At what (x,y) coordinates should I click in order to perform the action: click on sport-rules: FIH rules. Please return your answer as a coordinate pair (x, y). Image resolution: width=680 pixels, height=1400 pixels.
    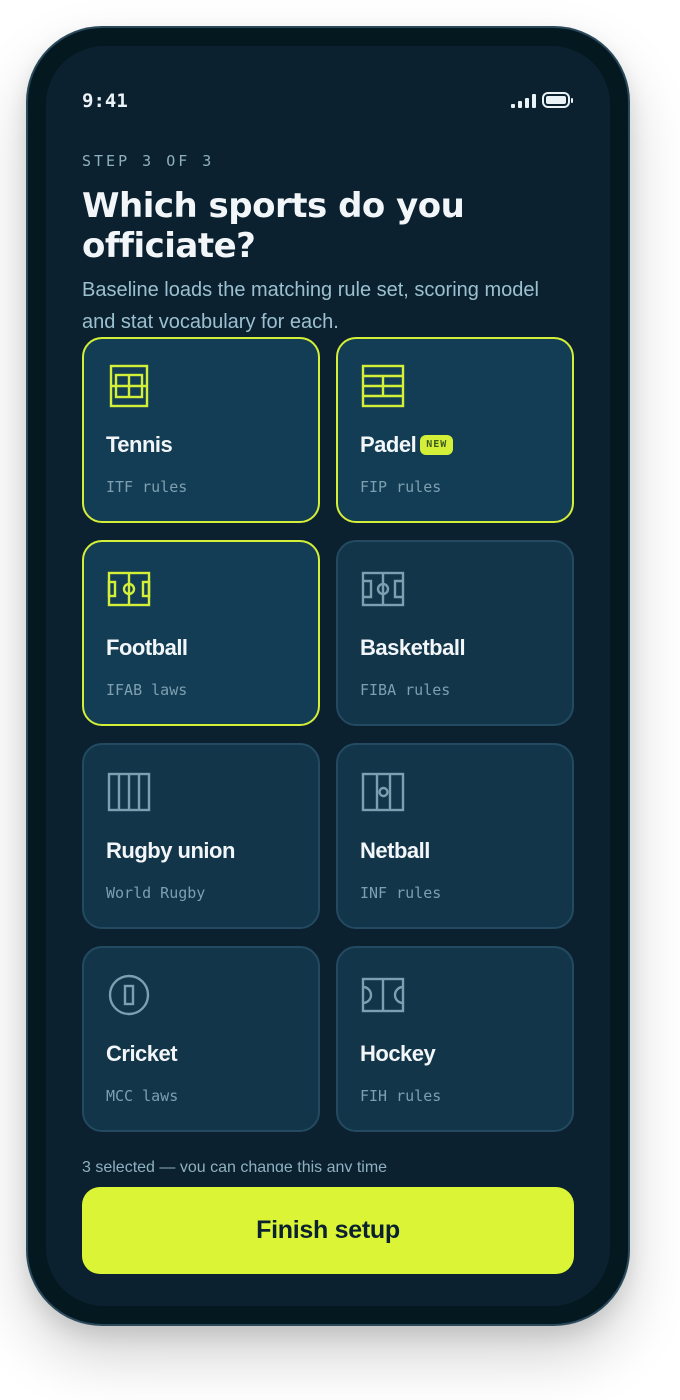
    Looking at the image, I should click on (401, 1096).